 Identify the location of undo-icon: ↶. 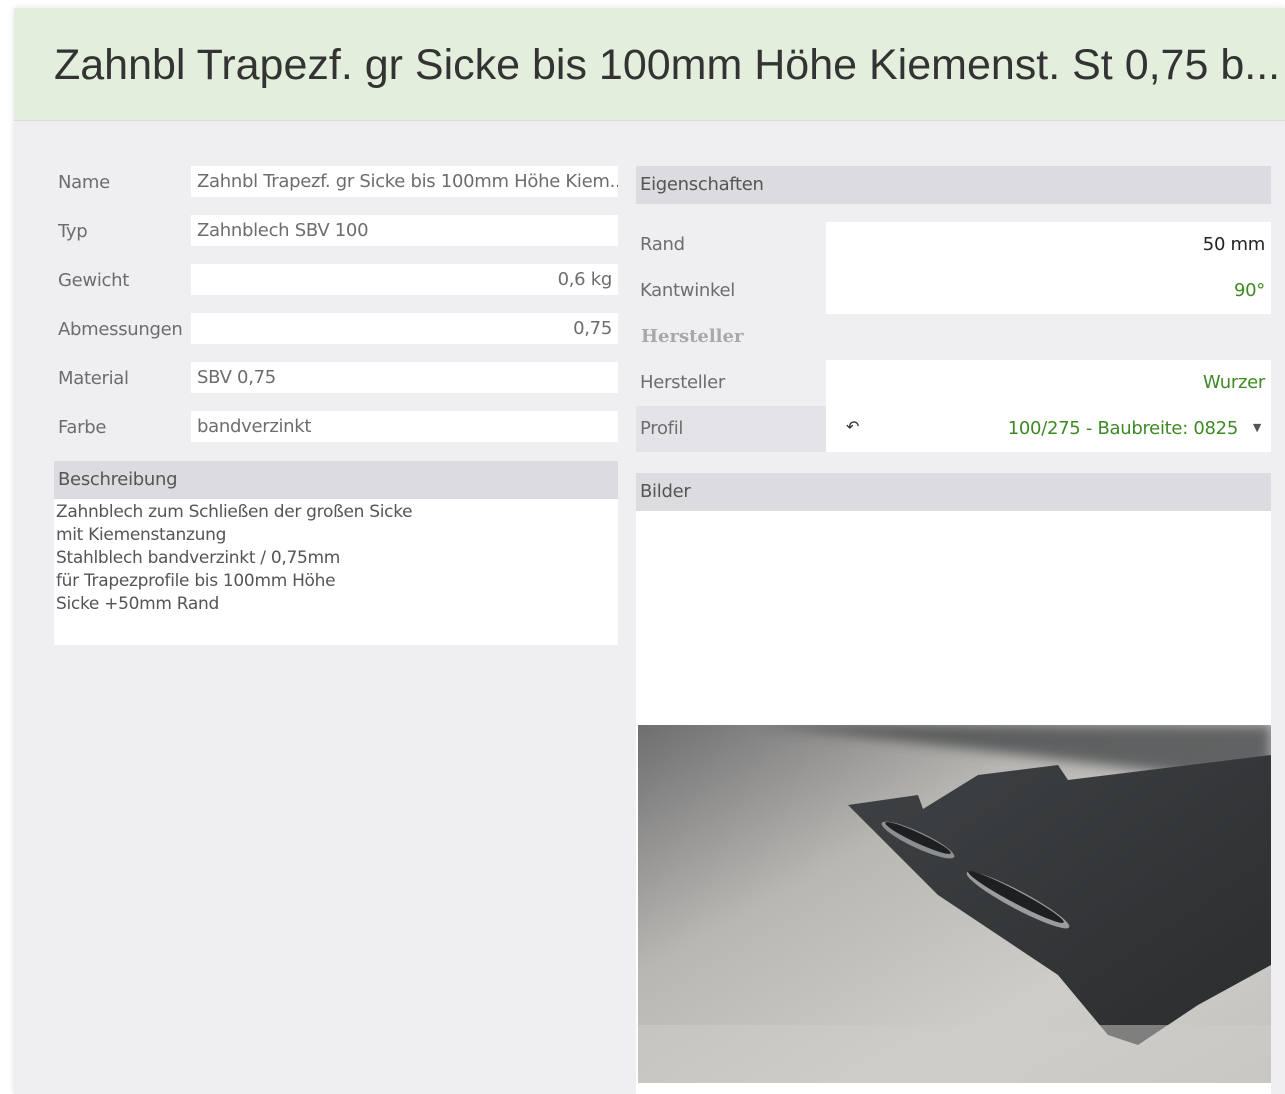
(852, 426).